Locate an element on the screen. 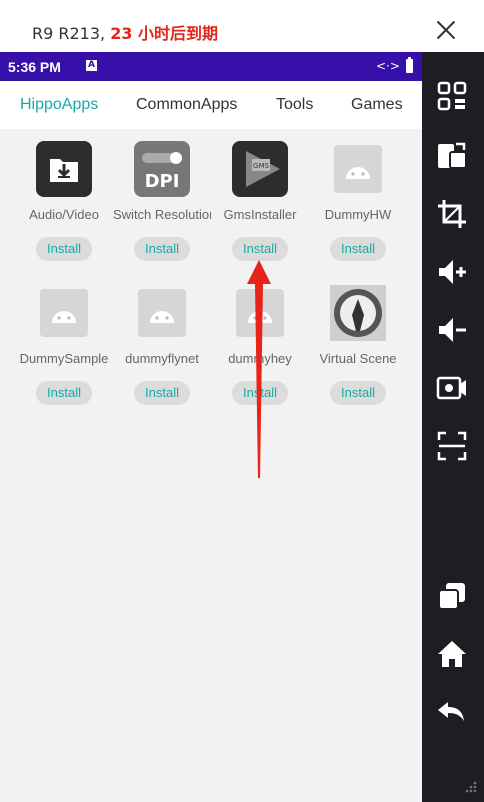 The height and width of the screenshot is (802, 484). notification-icon: A is located at coordinates (91, 65).